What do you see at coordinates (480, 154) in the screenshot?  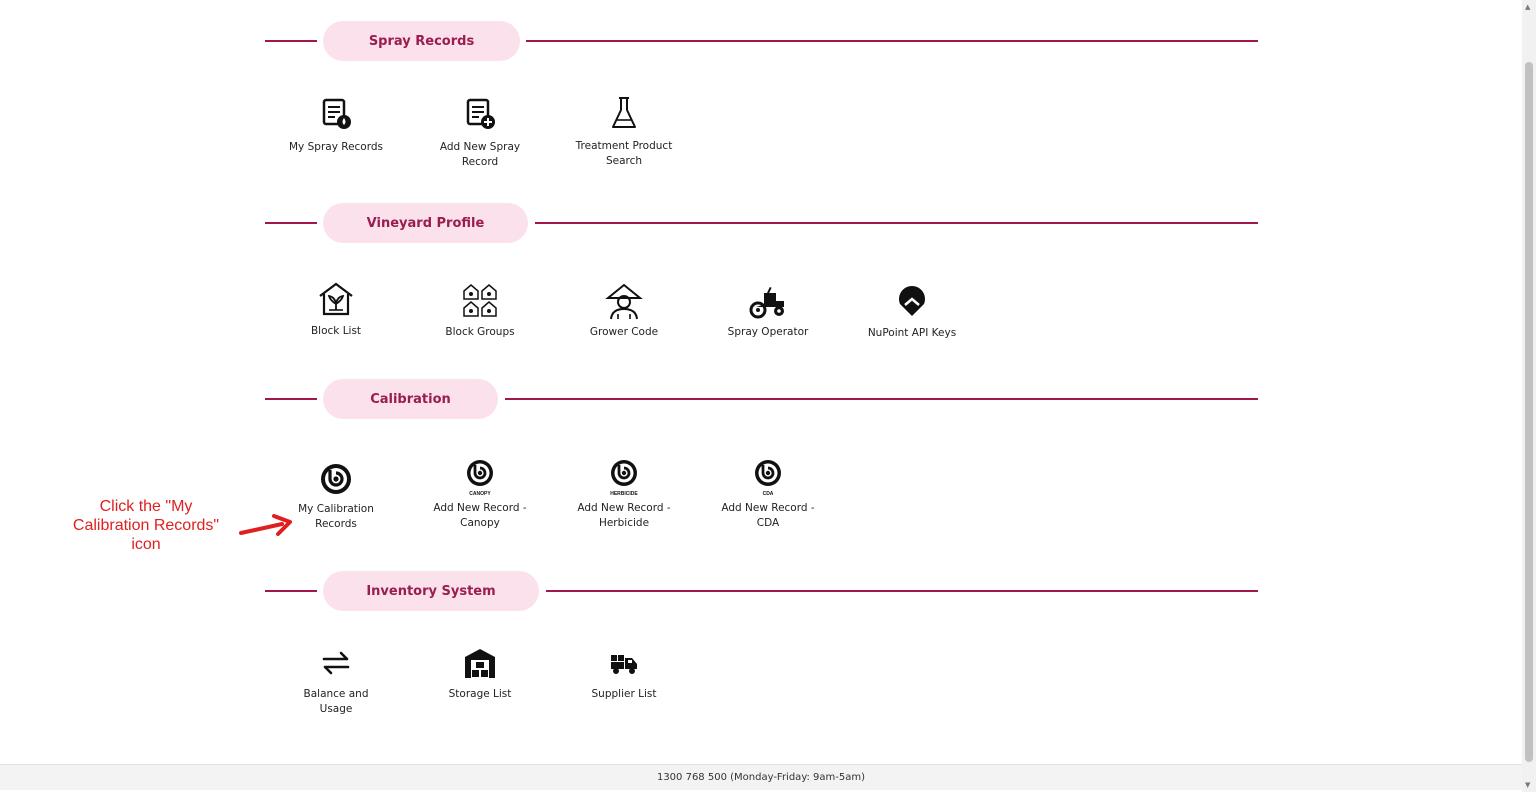 I see `tile-label: Add New Spray Record` at bounding box center [480, 154].